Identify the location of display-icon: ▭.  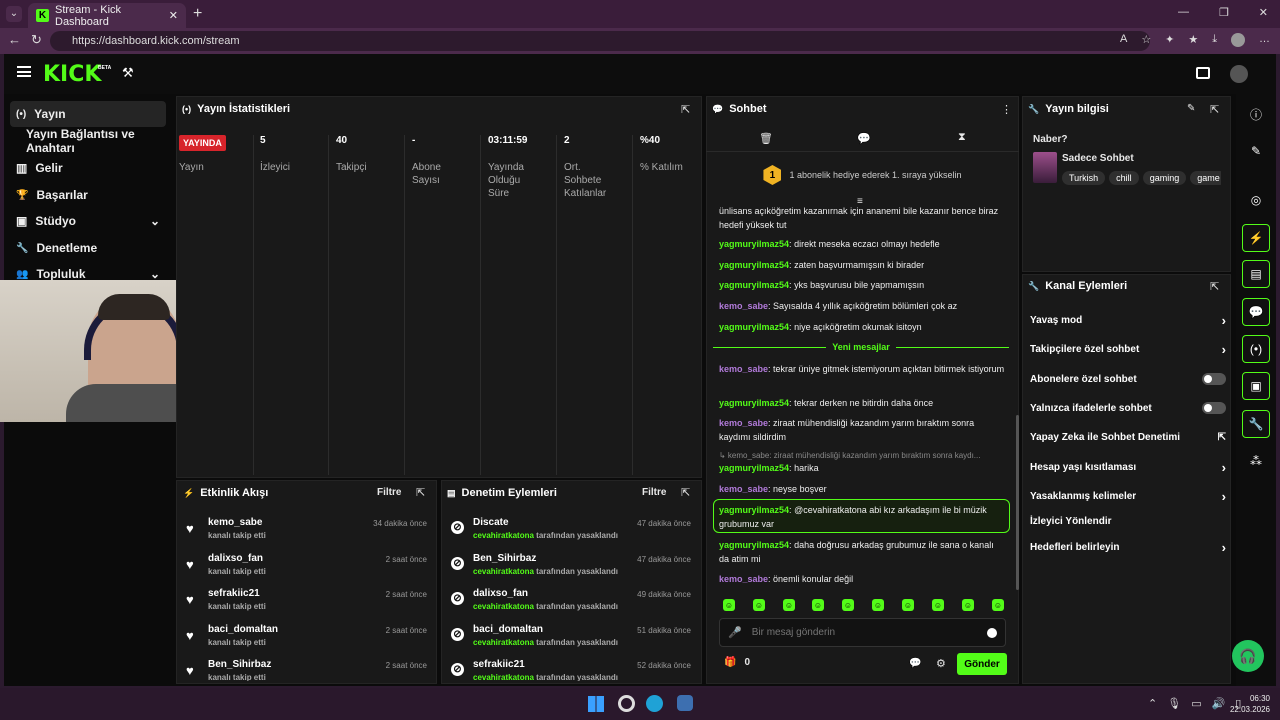
(1196, 703).